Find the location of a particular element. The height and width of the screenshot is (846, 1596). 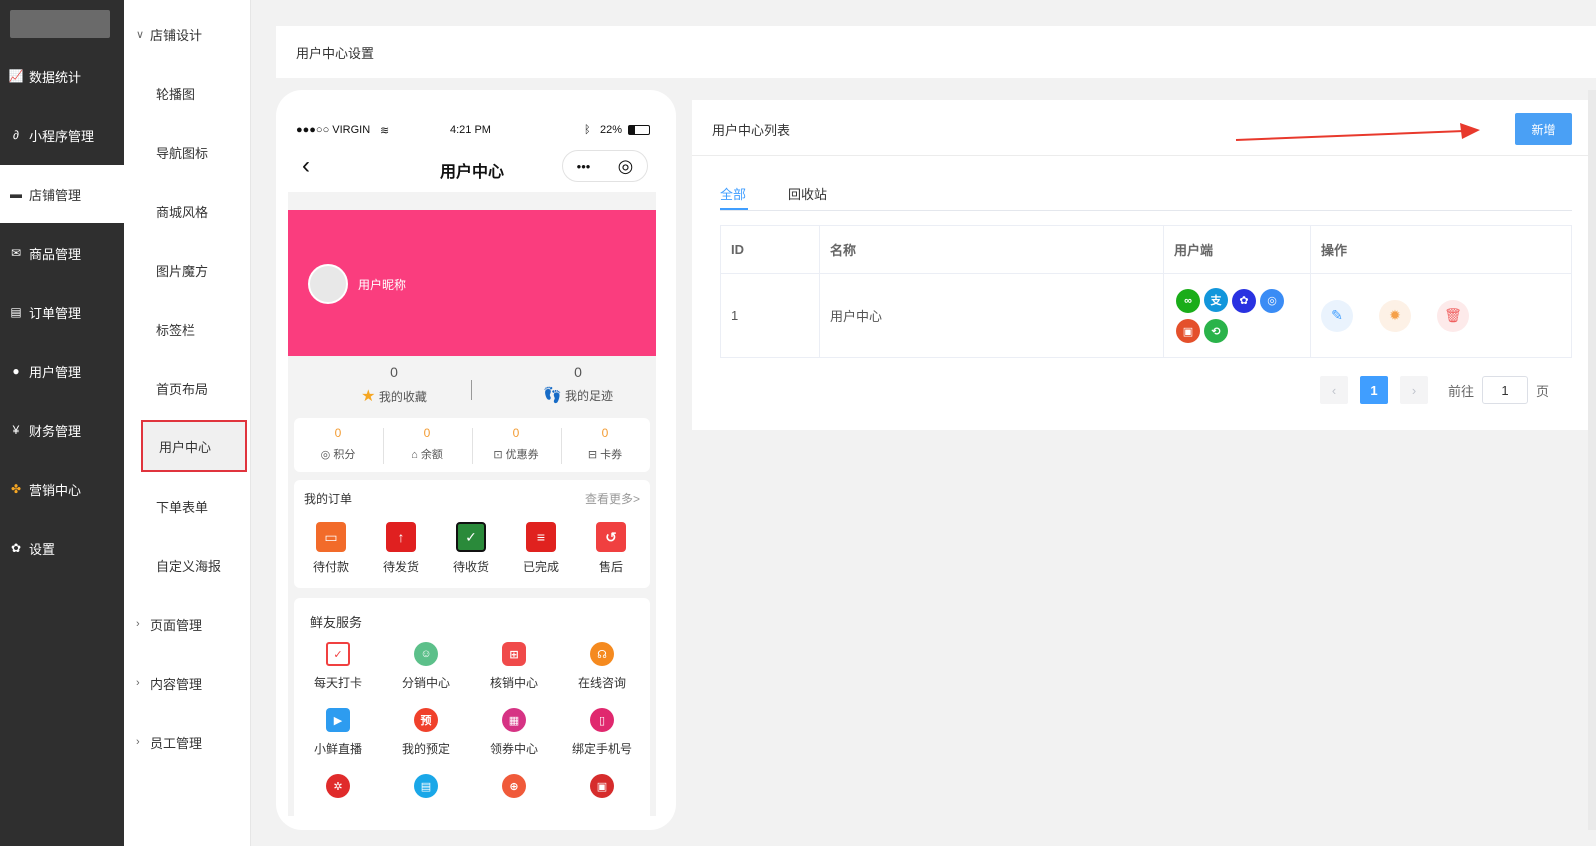

services-title: 鲜友服务 is located at coordinates (336, 622).